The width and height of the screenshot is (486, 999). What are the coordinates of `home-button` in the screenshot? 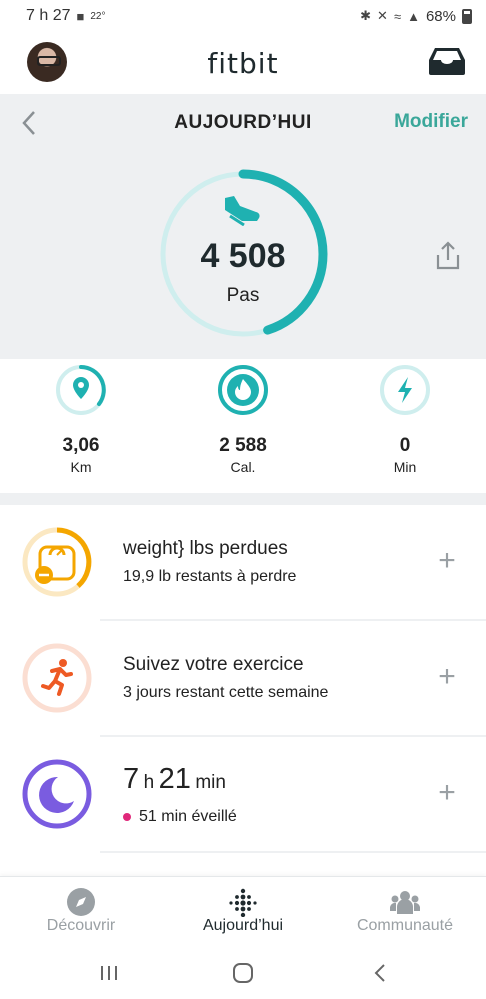 It's located at (243, 973).